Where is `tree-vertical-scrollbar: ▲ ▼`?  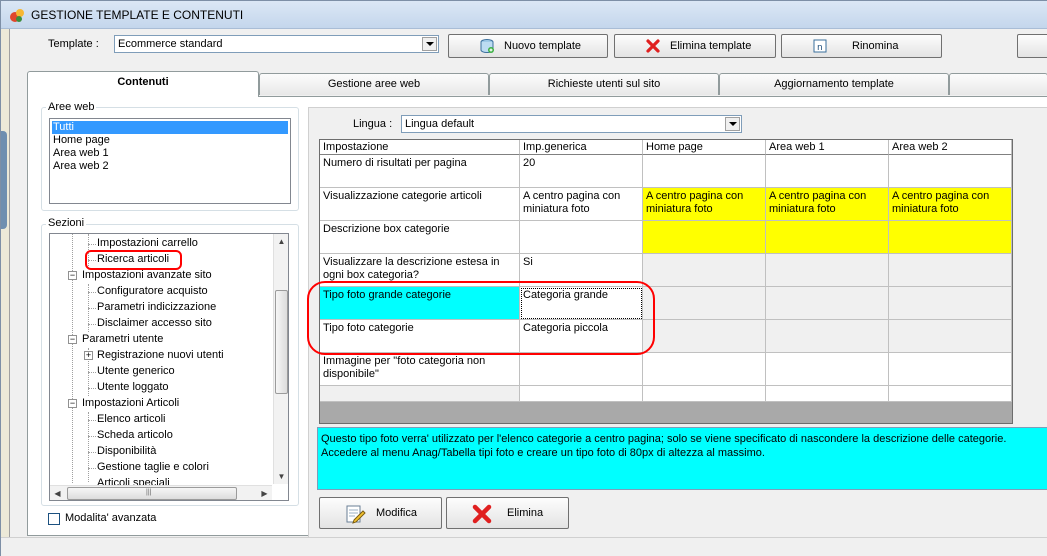 tree-vertical-scrollbar: ▲ ▼ is located at coordinates (280, 359).